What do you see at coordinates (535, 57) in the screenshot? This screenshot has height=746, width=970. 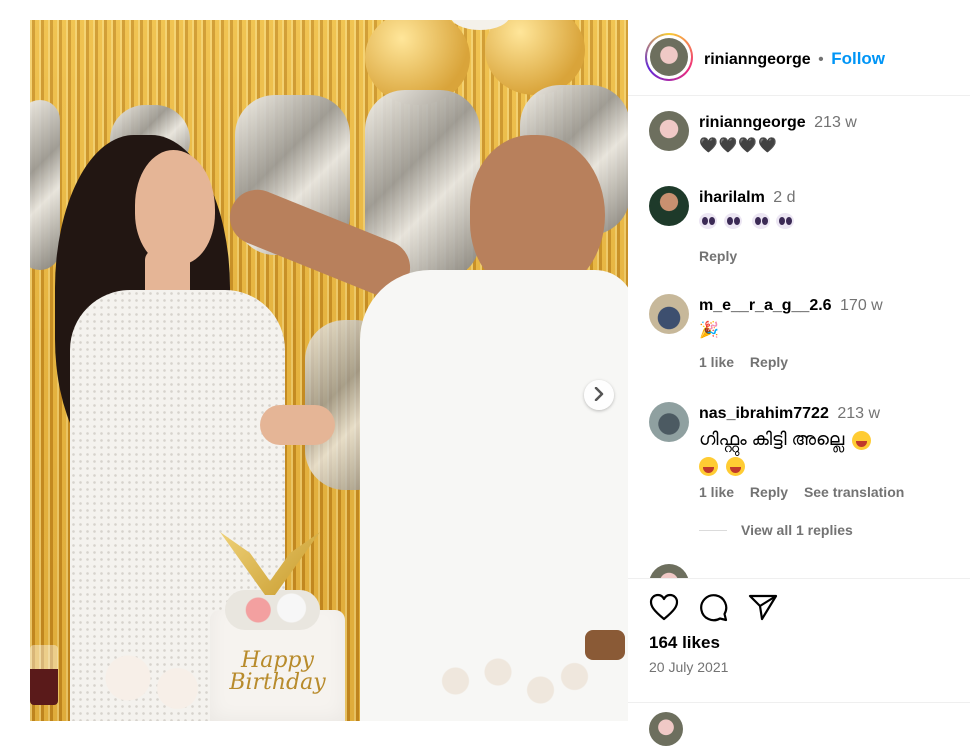 I see `gold-balloon` at bounding box center [535, 57].